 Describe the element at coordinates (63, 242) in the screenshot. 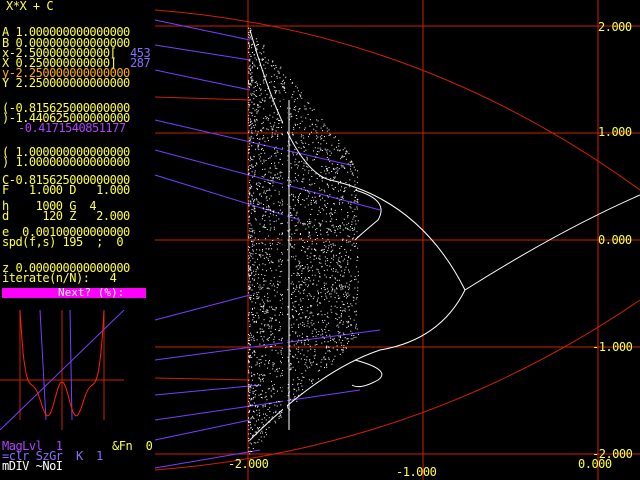

I see `param-speed: spd(f,s) 195 ; 0` at that location.